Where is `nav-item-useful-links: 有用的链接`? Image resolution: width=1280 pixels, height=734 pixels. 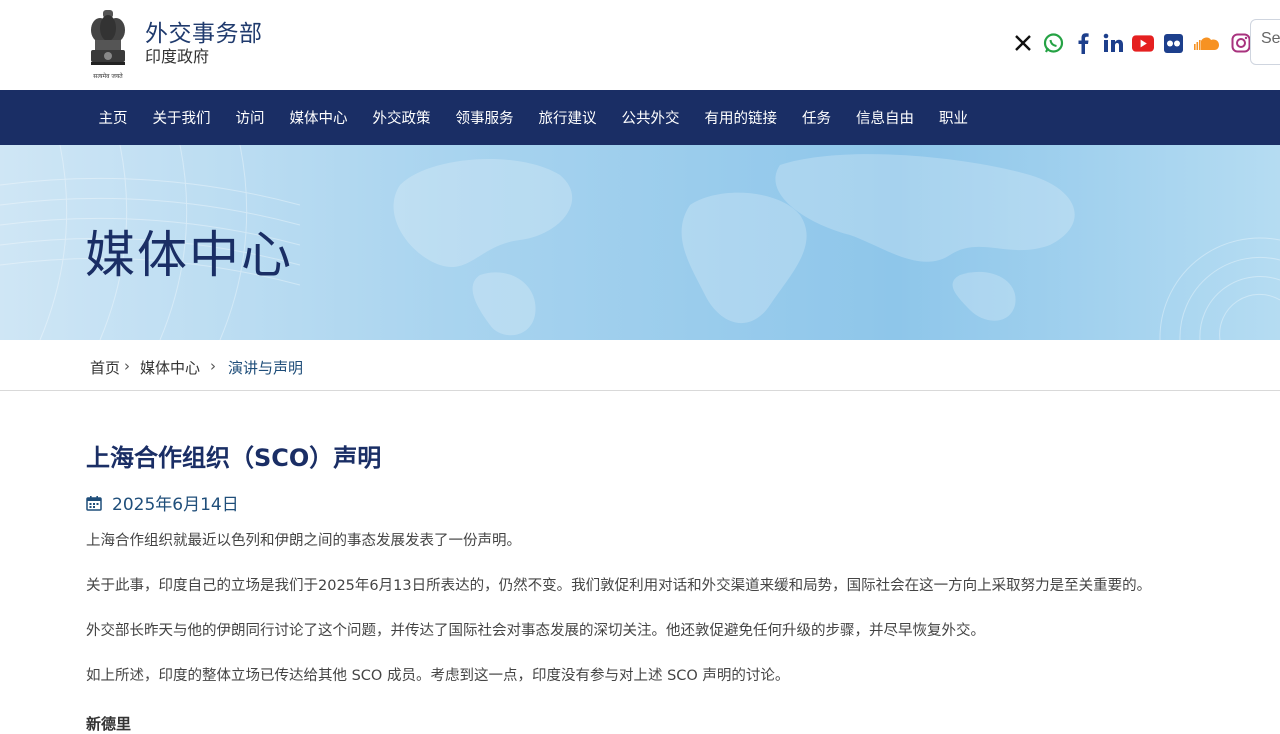
nav-item-useful-links: 有用的链接 is located at coordinates (741, 117).